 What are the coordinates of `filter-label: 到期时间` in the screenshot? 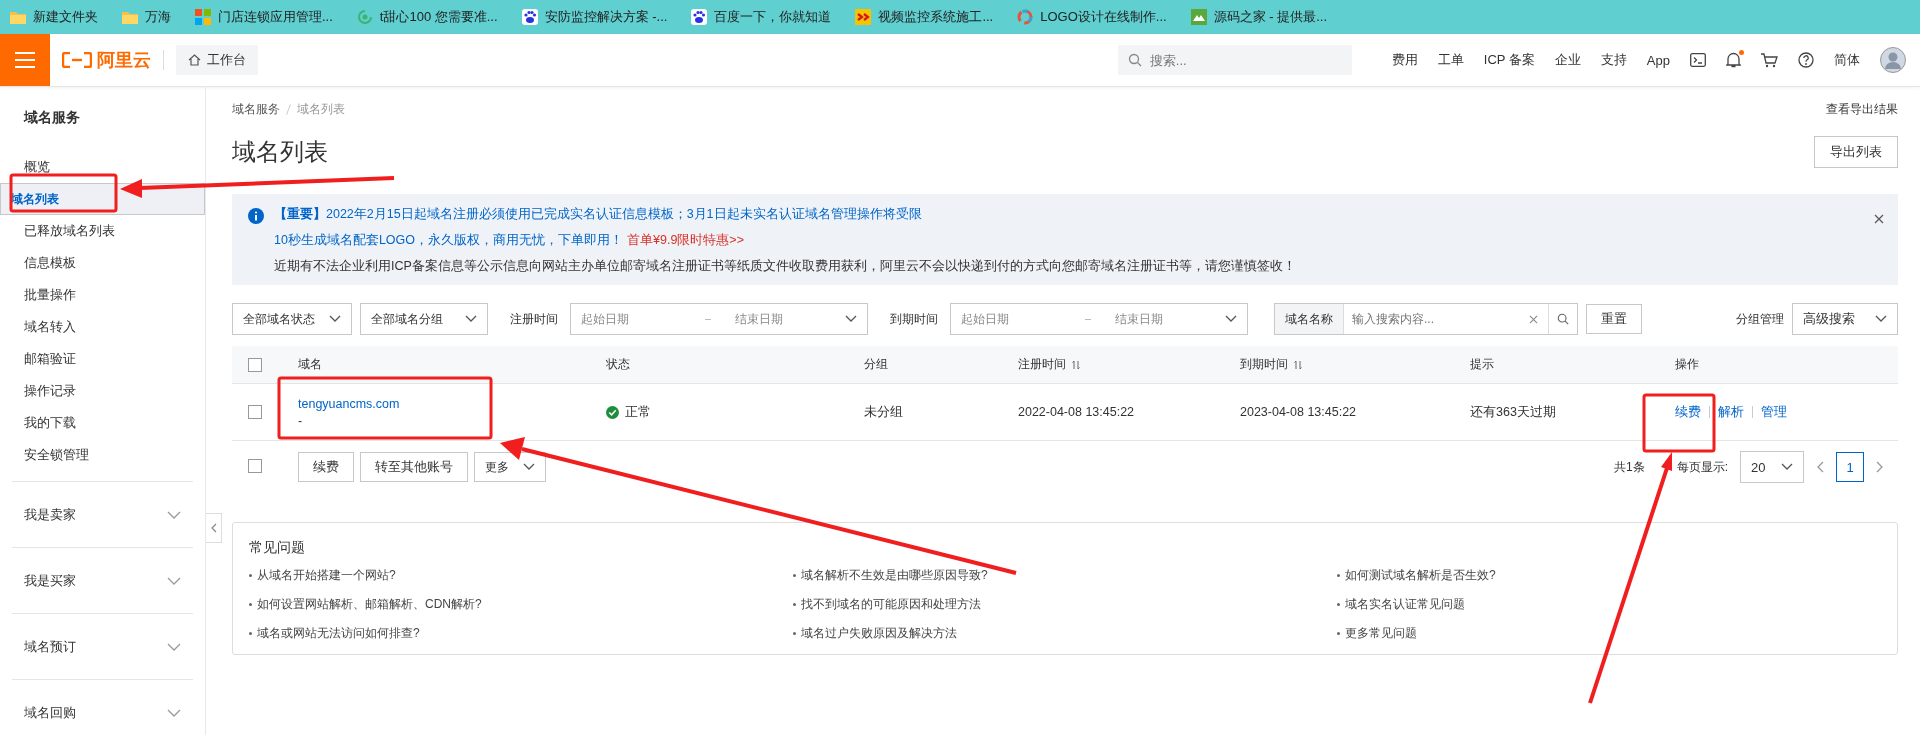 It's located at (914, 319).